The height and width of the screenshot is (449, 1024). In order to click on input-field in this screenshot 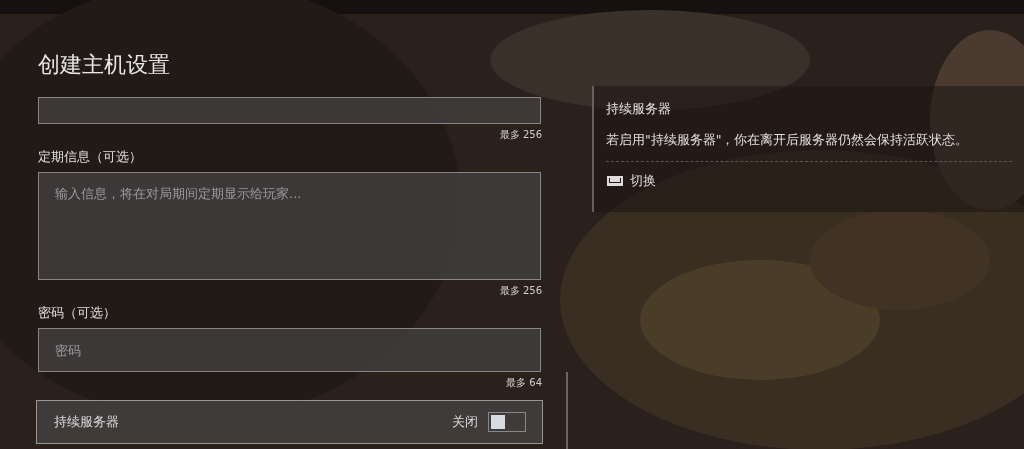, I will do `click(289, 110)`.